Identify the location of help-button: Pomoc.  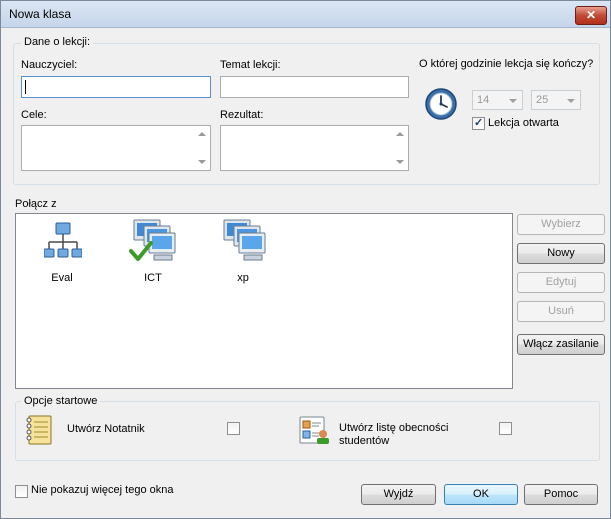
(561, 494).